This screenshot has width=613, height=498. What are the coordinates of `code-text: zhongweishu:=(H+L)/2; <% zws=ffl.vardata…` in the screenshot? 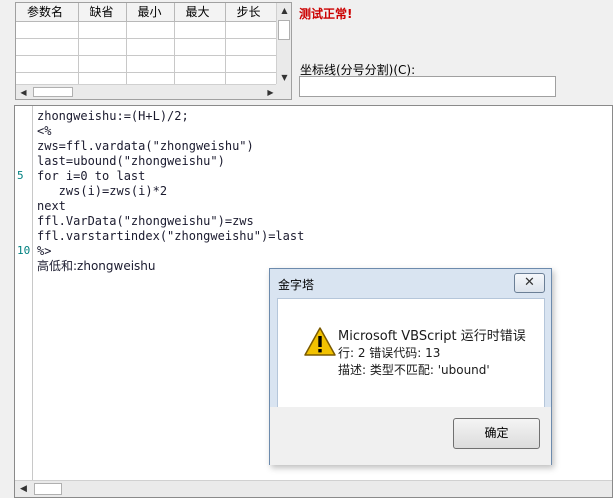 It's located at (170, 191).